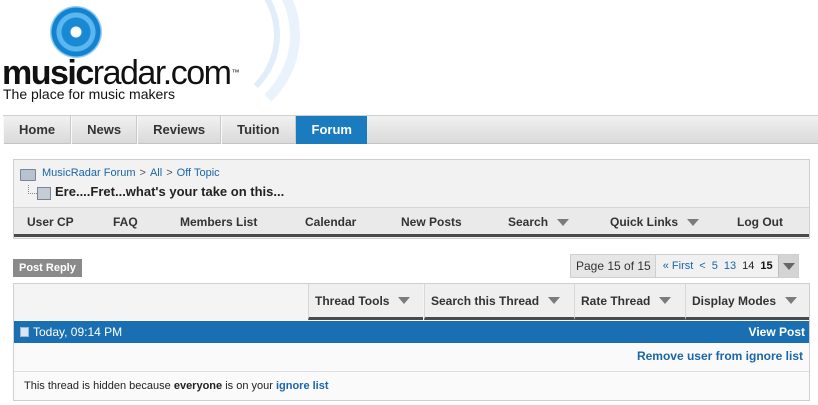  Describe the element at coordinates (644, 222) in the screenshot. I see `subnav-quick-links-label: Quick Links` at that location.